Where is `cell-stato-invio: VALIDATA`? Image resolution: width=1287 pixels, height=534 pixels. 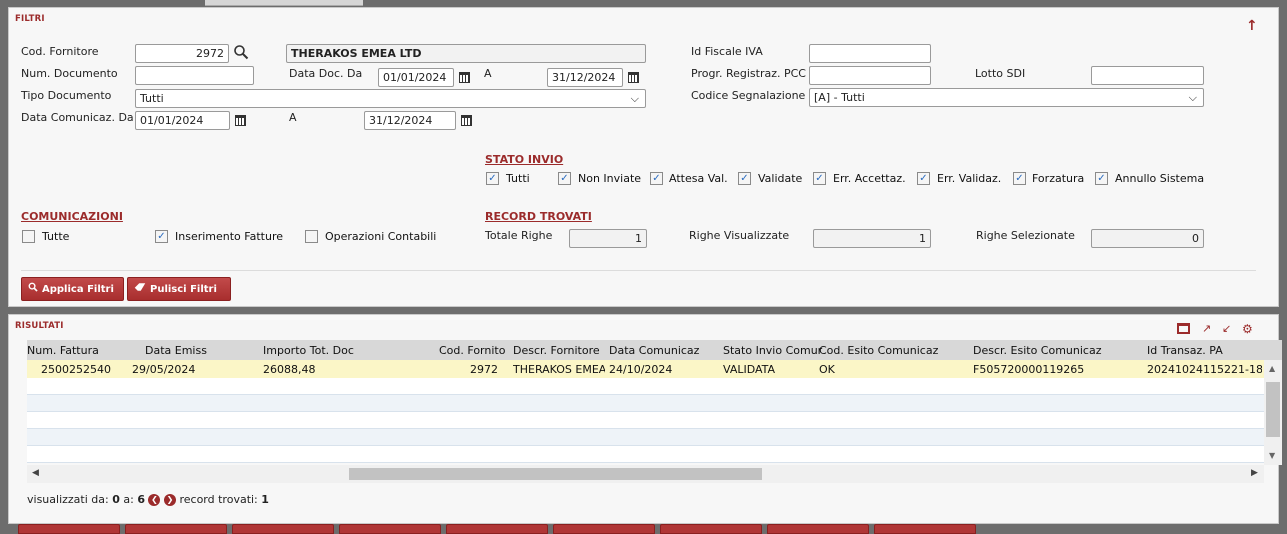 cell-stato-invio: VALIDATA is located at coordinates (749, 369).